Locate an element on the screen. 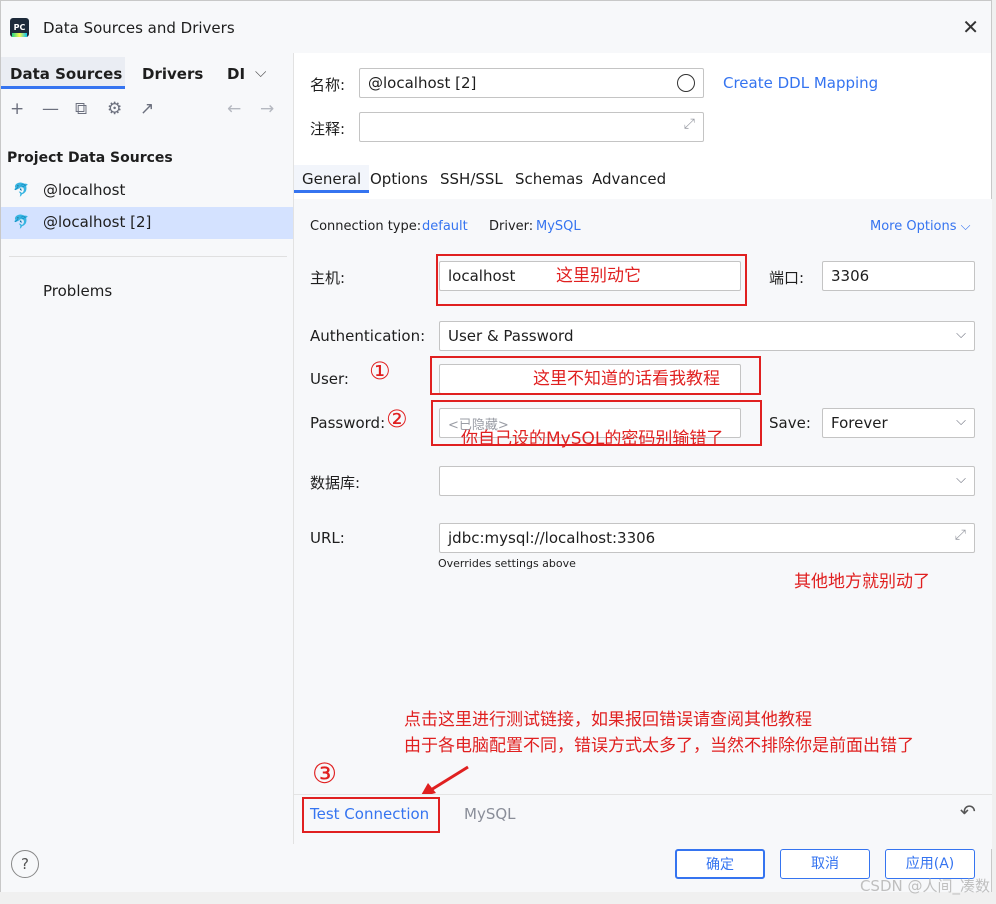 The width and height of the screenshot is (996, 904). project-data-sources-title: Project Data Sources is located at coordinates (90, 158).